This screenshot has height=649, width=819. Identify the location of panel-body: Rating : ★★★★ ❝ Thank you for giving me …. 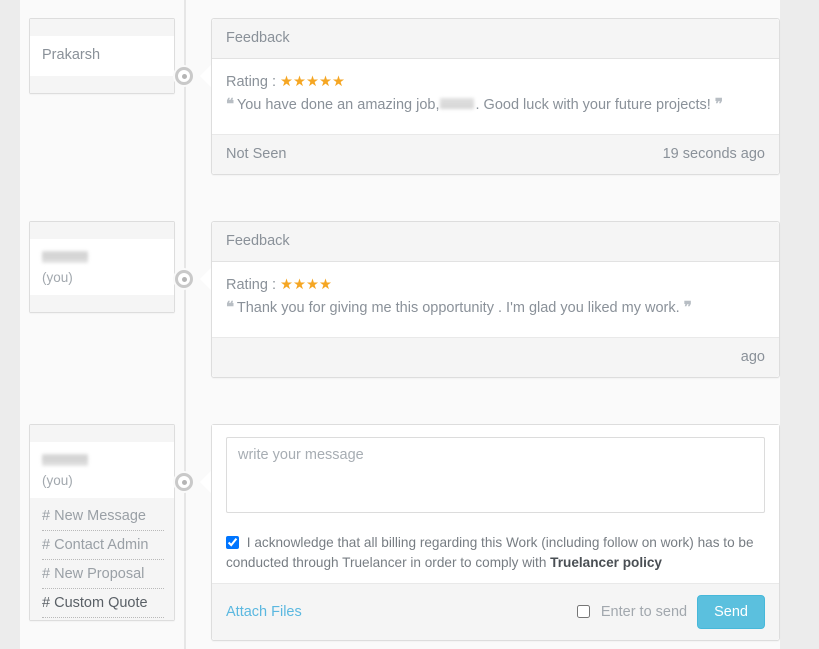
(495, 299).